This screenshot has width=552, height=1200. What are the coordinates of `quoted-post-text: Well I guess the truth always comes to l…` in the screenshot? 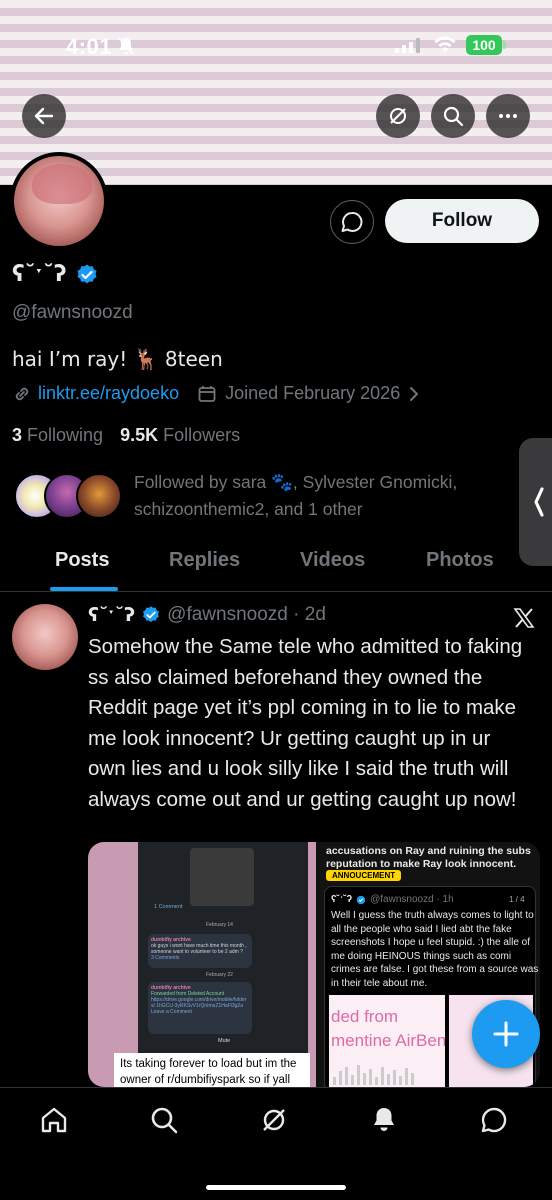 It's located at (435, 949).